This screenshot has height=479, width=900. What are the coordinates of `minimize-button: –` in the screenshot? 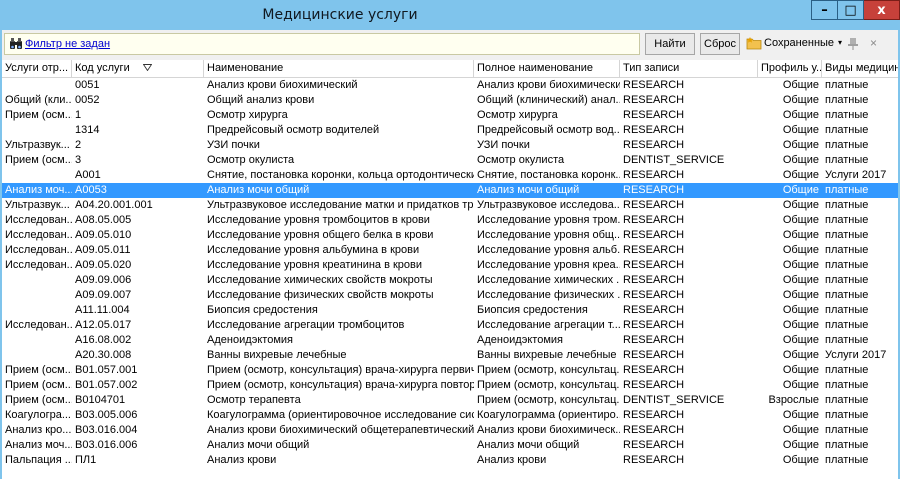 It's located at (824, 10).